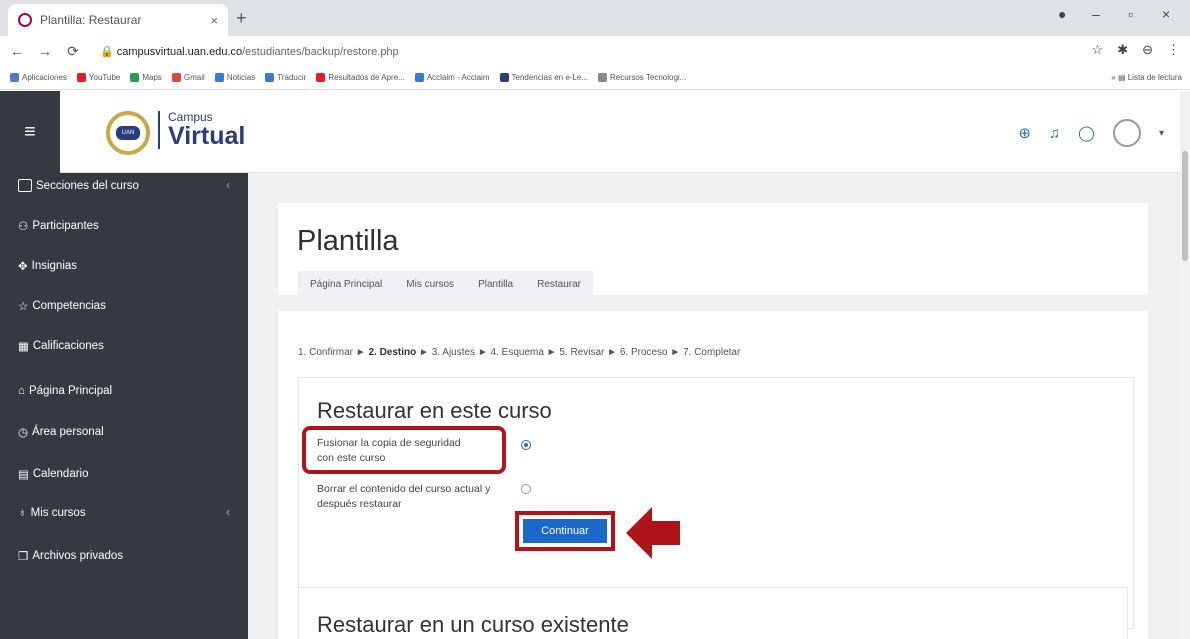 The width and height of the screenshot is (1190, 639). What do you see at coordinates (1086, 133) in the screenshot?
I see `messages-icon: ◯` at bounding box center [1086, 133].